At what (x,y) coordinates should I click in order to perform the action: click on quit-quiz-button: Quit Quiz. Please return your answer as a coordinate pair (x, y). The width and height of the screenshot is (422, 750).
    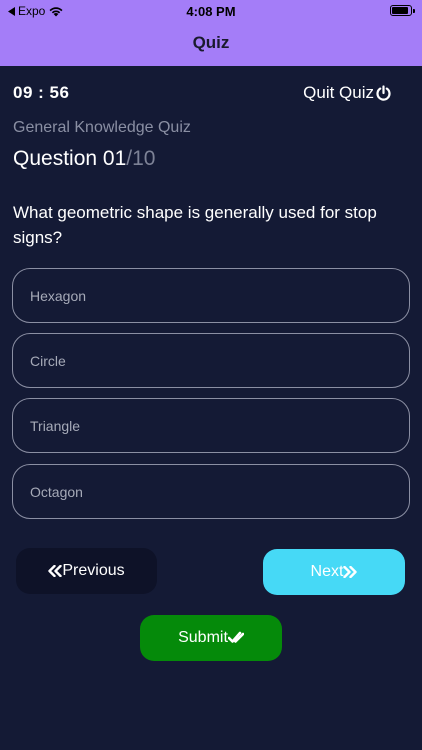
    Looking at the image, I should click on (347, 93).